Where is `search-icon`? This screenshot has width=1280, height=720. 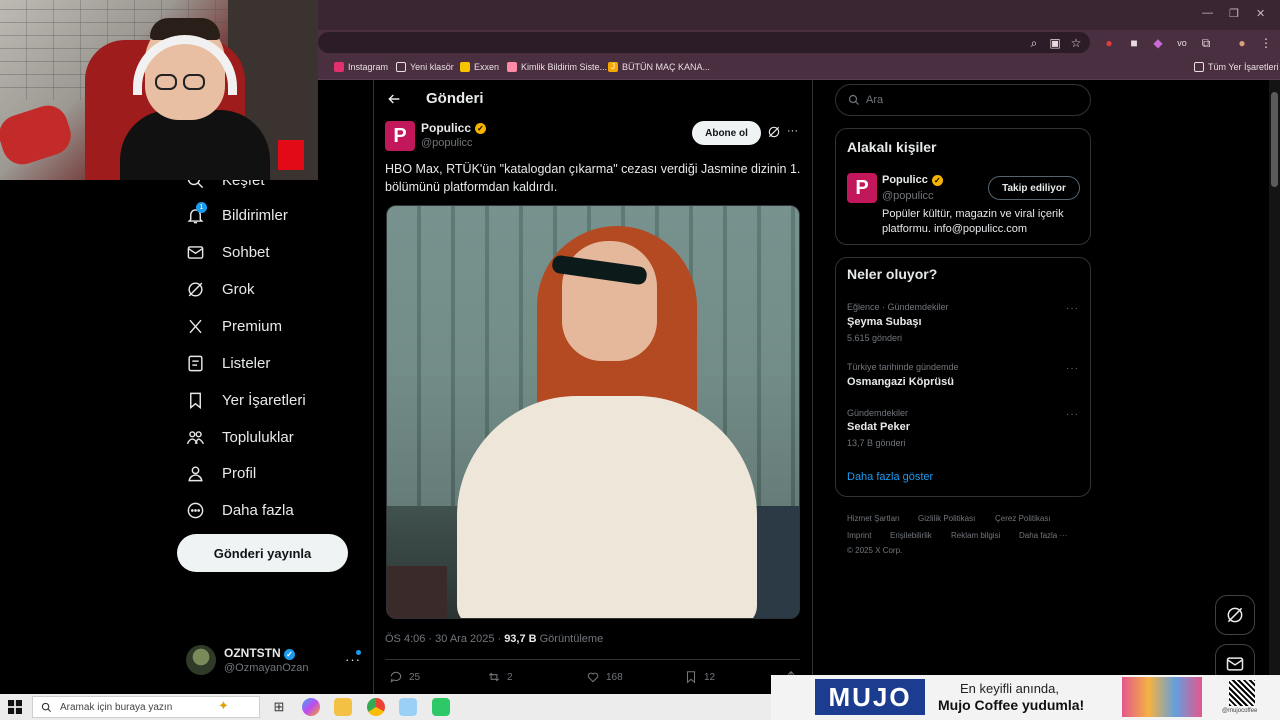
search-icon is located at coordinates (853, 99).